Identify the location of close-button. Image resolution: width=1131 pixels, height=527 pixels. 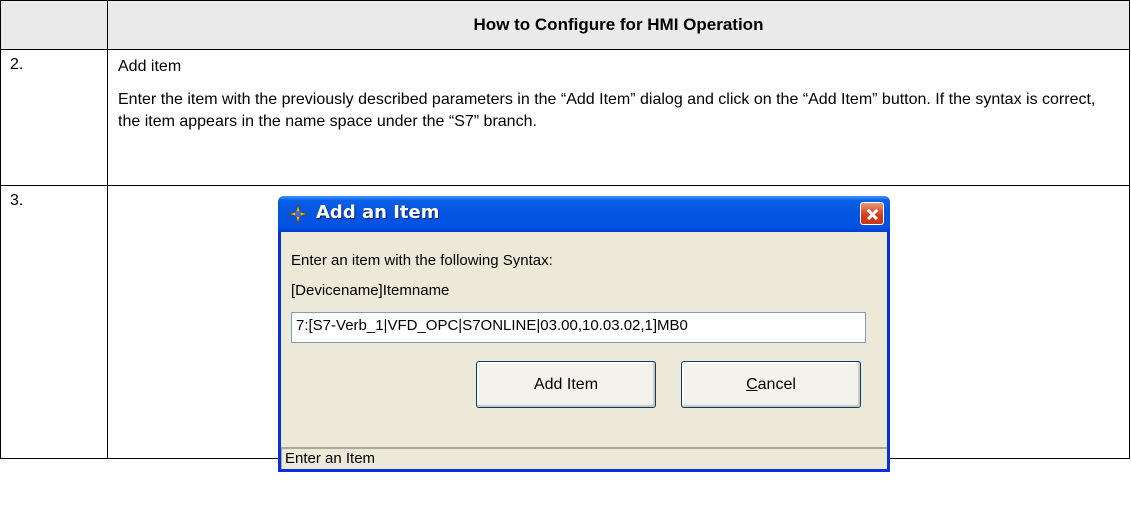
(872, 213).